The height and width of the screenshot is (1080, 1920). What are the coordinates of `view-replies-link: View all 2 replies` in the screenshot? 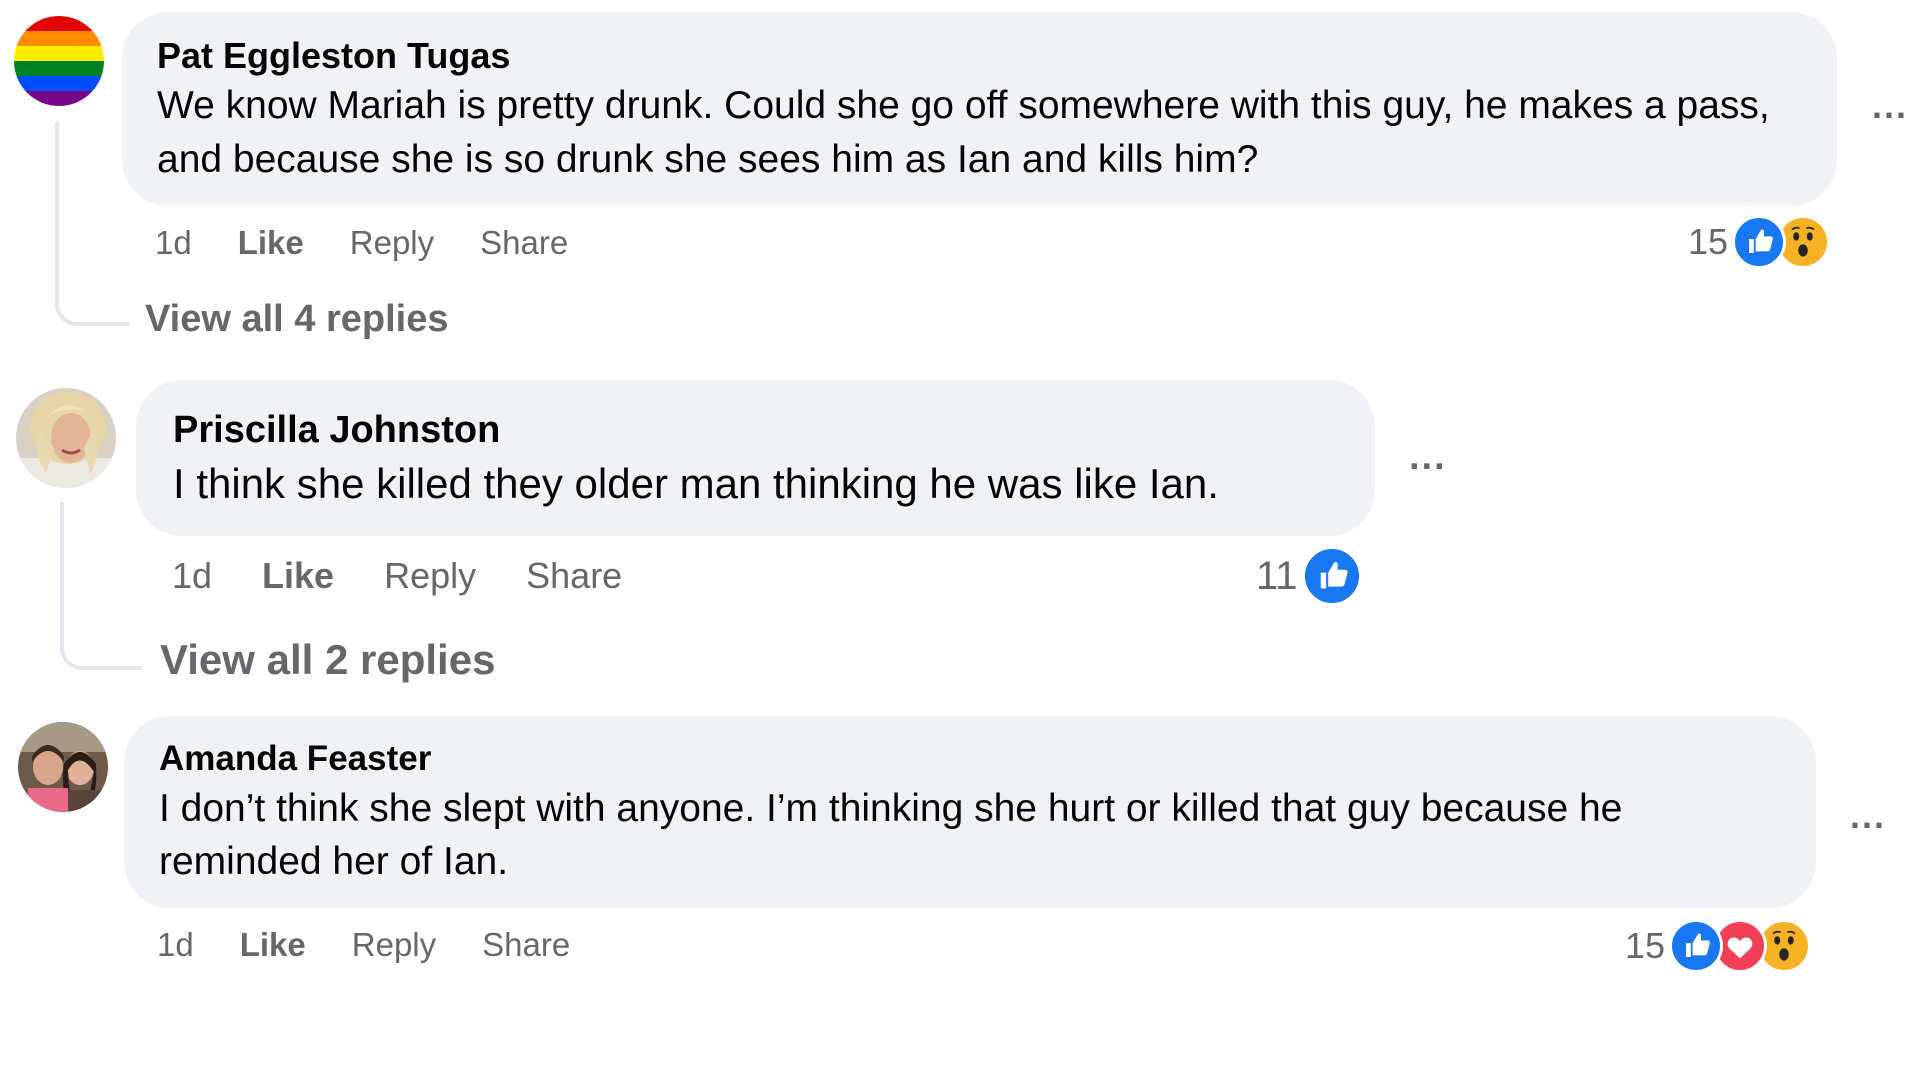 It's located at (327, 660).